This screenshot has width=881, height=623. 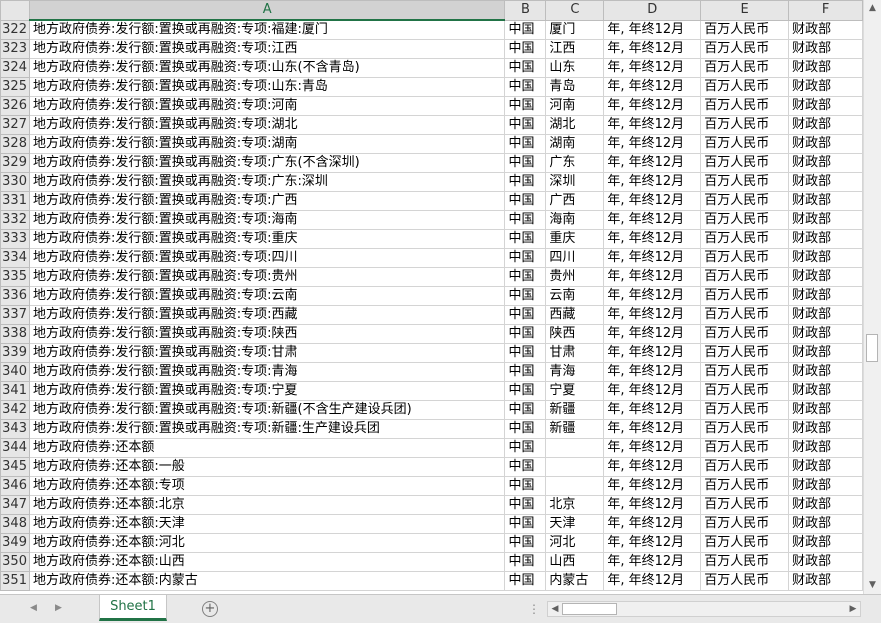 What do you see at coordinates (575, 334) in the screenshot?
I see `cell-c: 陕西` at bounding box center [575, 334].